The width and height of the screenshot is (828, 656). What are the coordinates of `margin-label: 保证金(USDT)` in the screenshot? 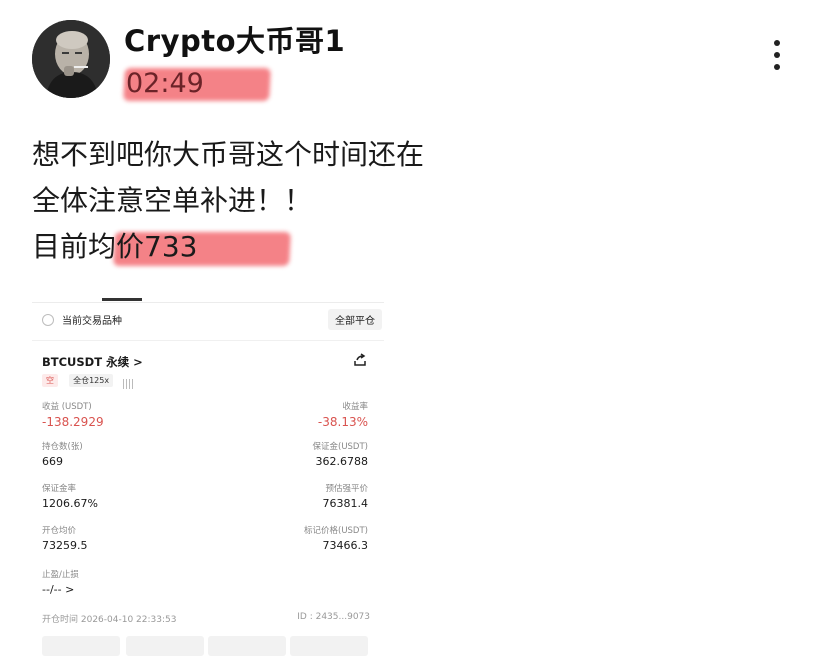 It's located at (340, 447).